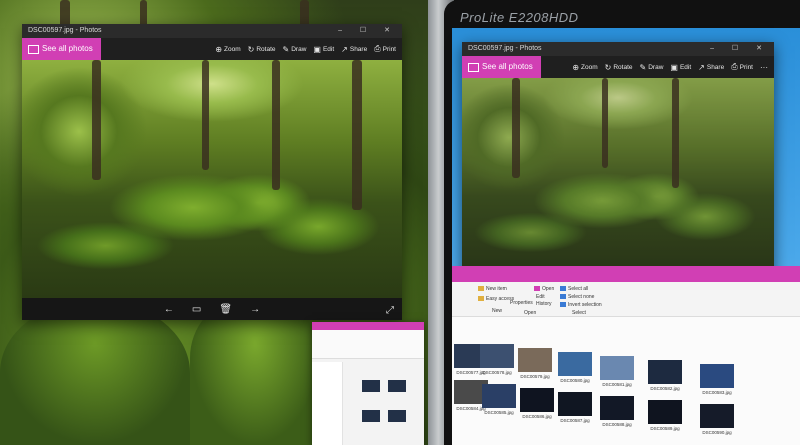 The image size is (800, 445). What do you see at coordinates (535, 363) in the screenshot?
I see `file-item: DSC00579.jpg` at bounding box center [535, 363].